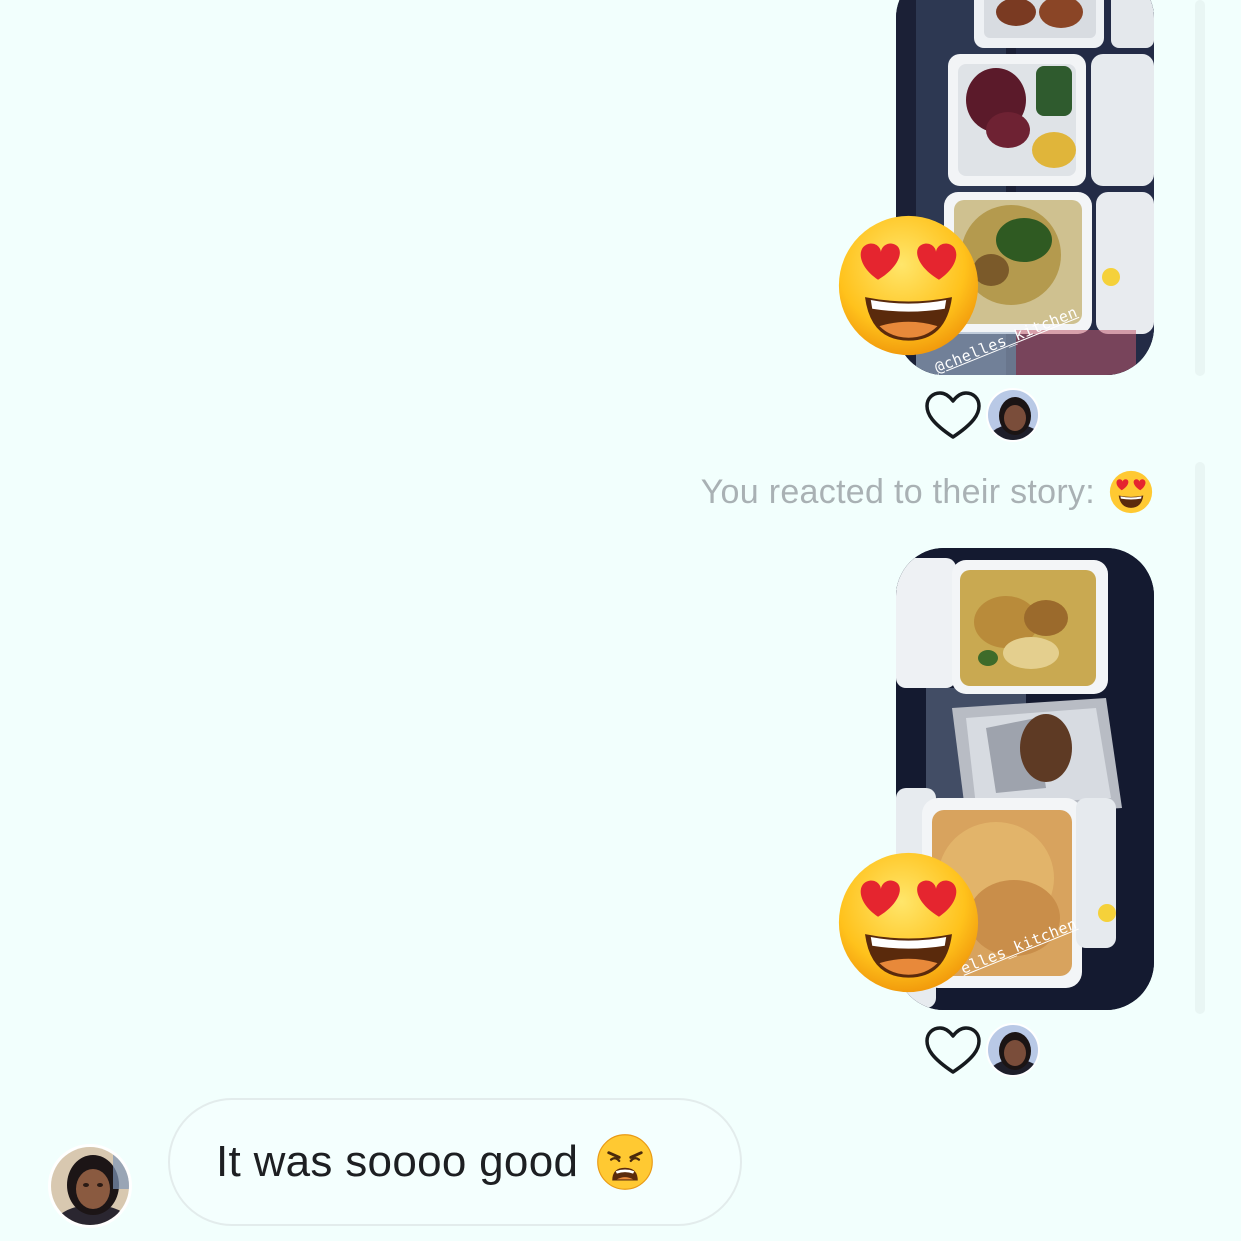  Describe the element at coordinates (397, 1161) in the screenshot. I see `message-text: It was soooo good` at that location.